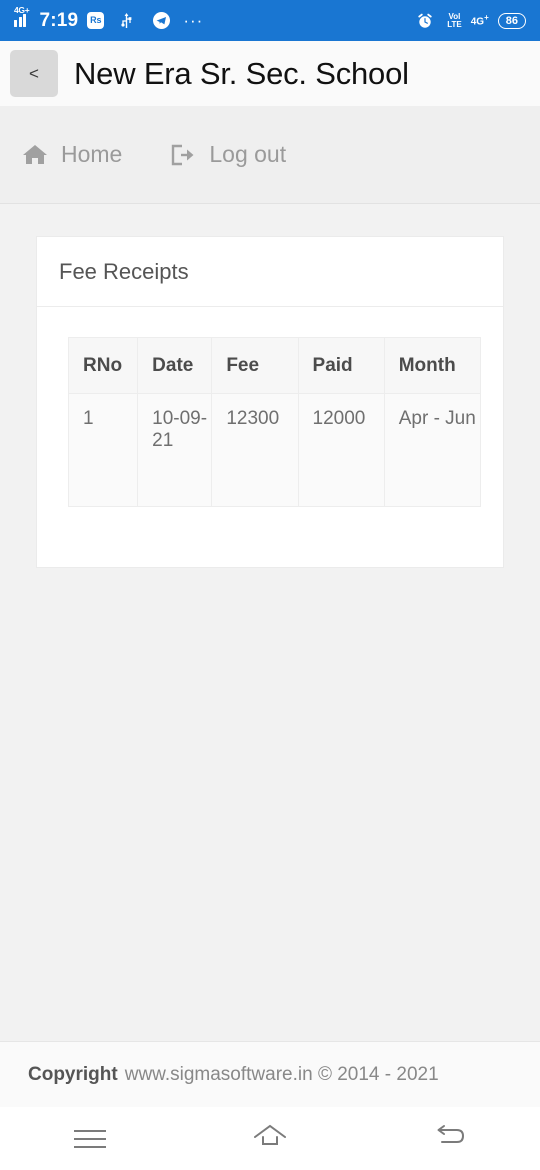 This screenshot has width=540, height=1170. I want to click on back-button: <, so click(34, 73).